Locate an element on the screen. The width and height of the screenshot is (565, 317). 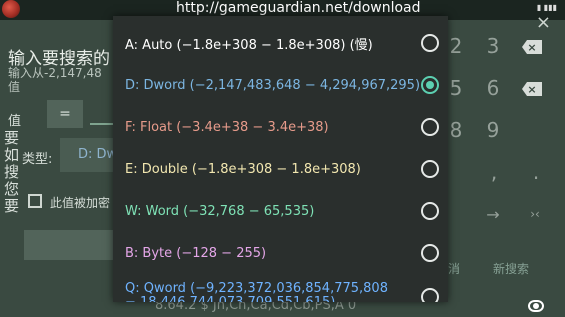
clear-icon: × is located at coordinates (532, 89).